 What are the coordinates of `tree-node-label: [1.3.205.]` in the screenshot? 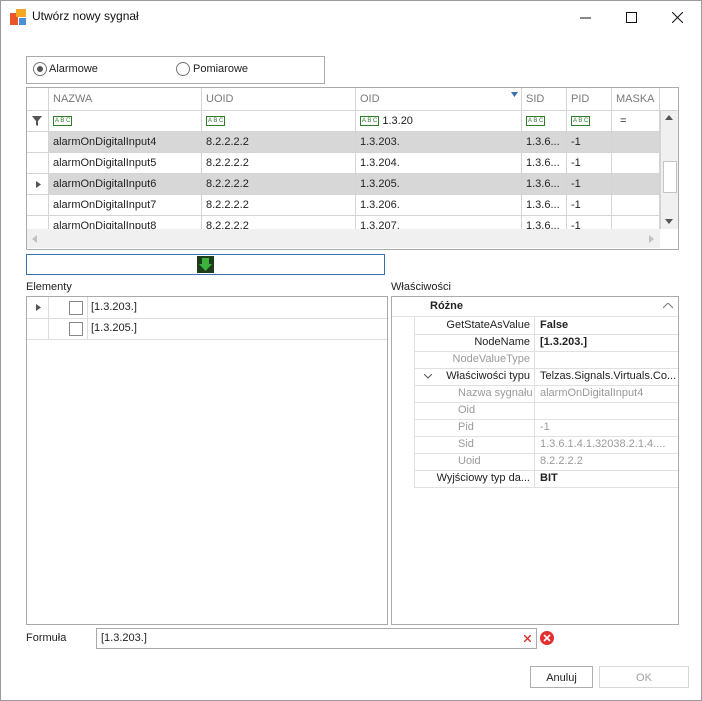 It's located at (114, 328).